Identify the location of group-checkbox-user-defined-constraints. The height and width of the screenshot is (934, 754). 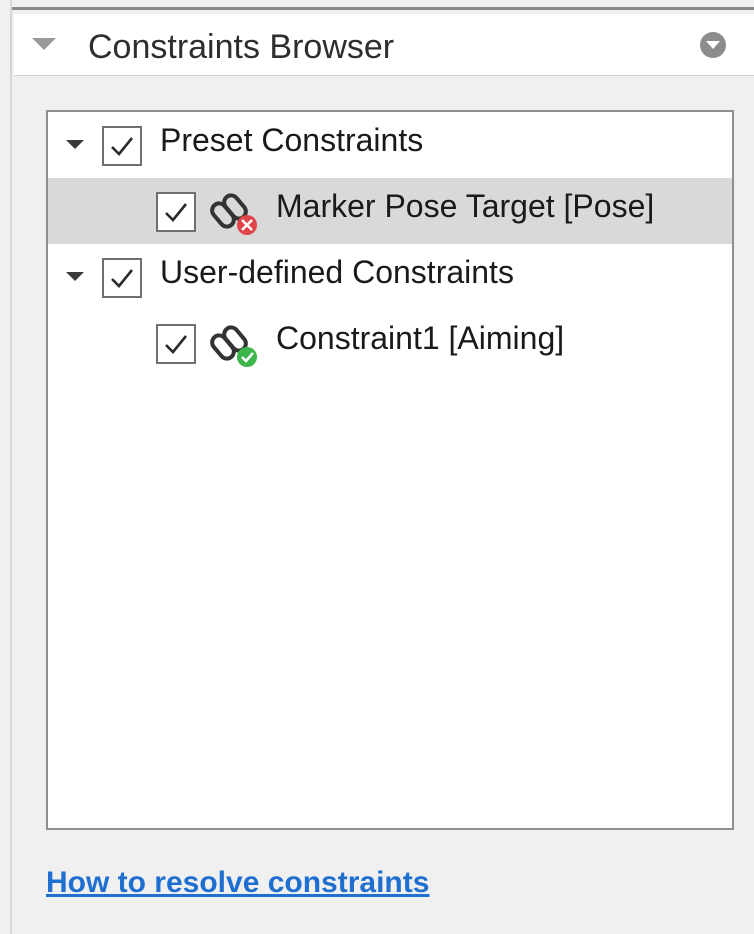
(122, 278).